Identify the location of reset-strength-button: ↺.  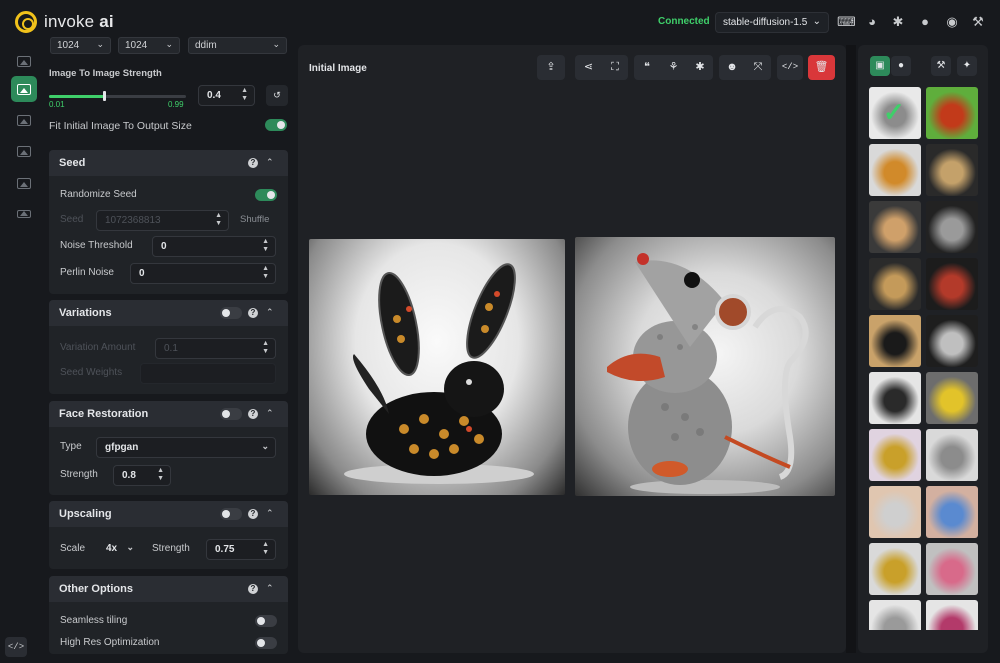
(277, 95).